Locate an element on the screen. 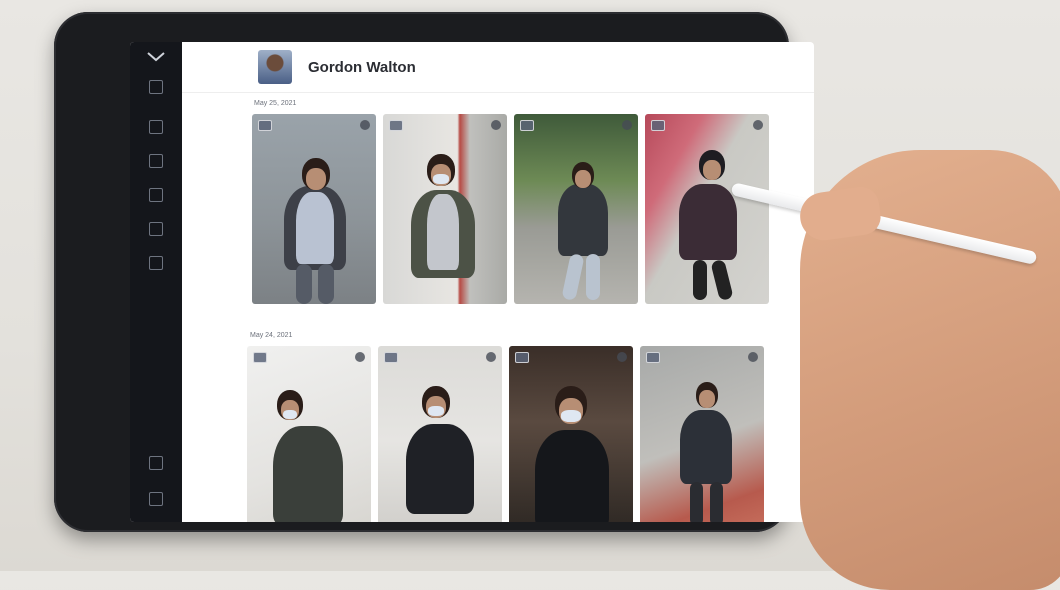 The image size is (1060, 590). sidebar-item-vehicles is located at coordinates (156, 235).